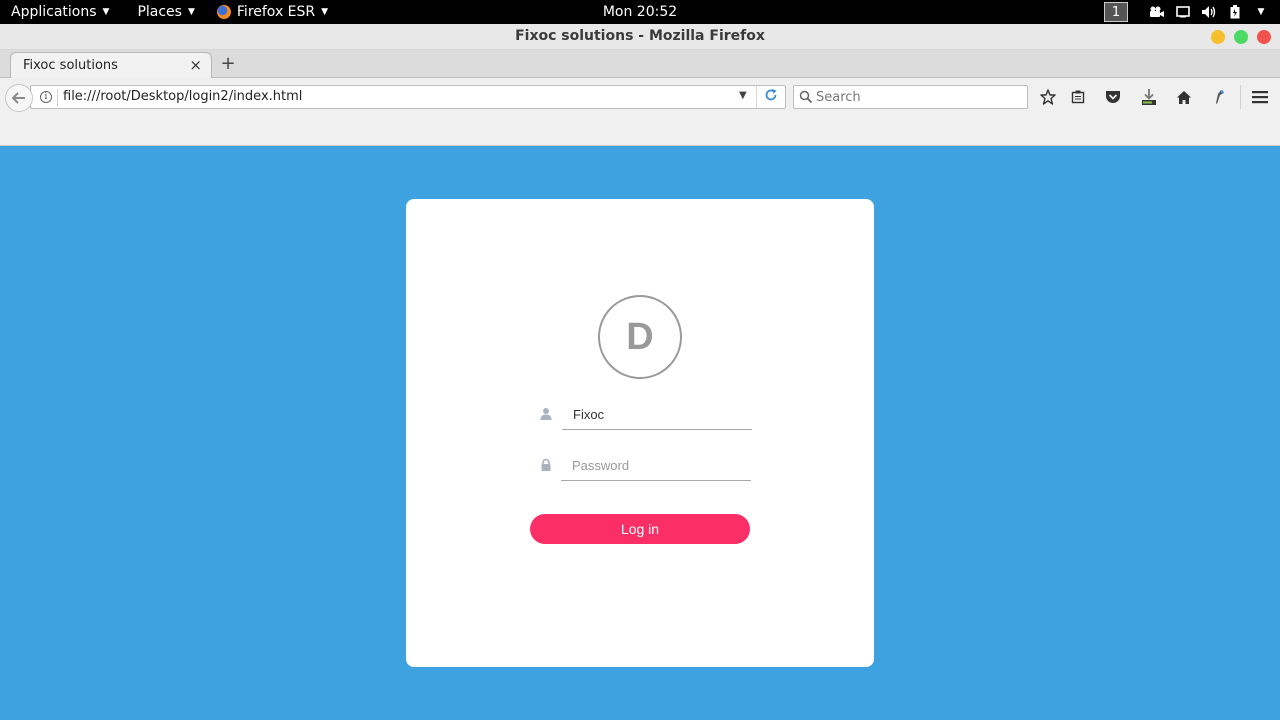  I want to click on app-menu-label: Firefox ESR, so click(276, 12).